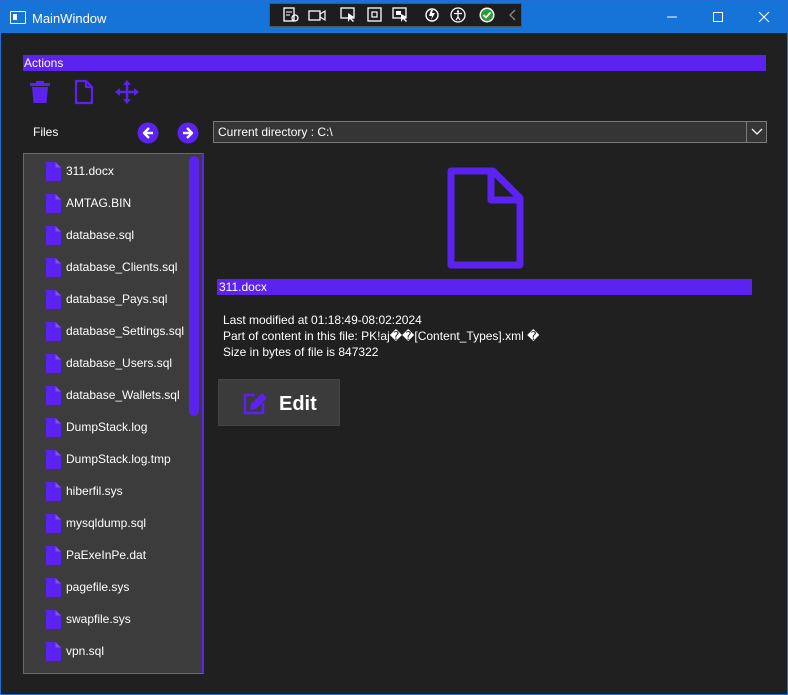  What do you see at coordinates (118, 459) in the screenshot?
I see `file-name: DumpStack.log.tmp` at bounding box center [118, 459].